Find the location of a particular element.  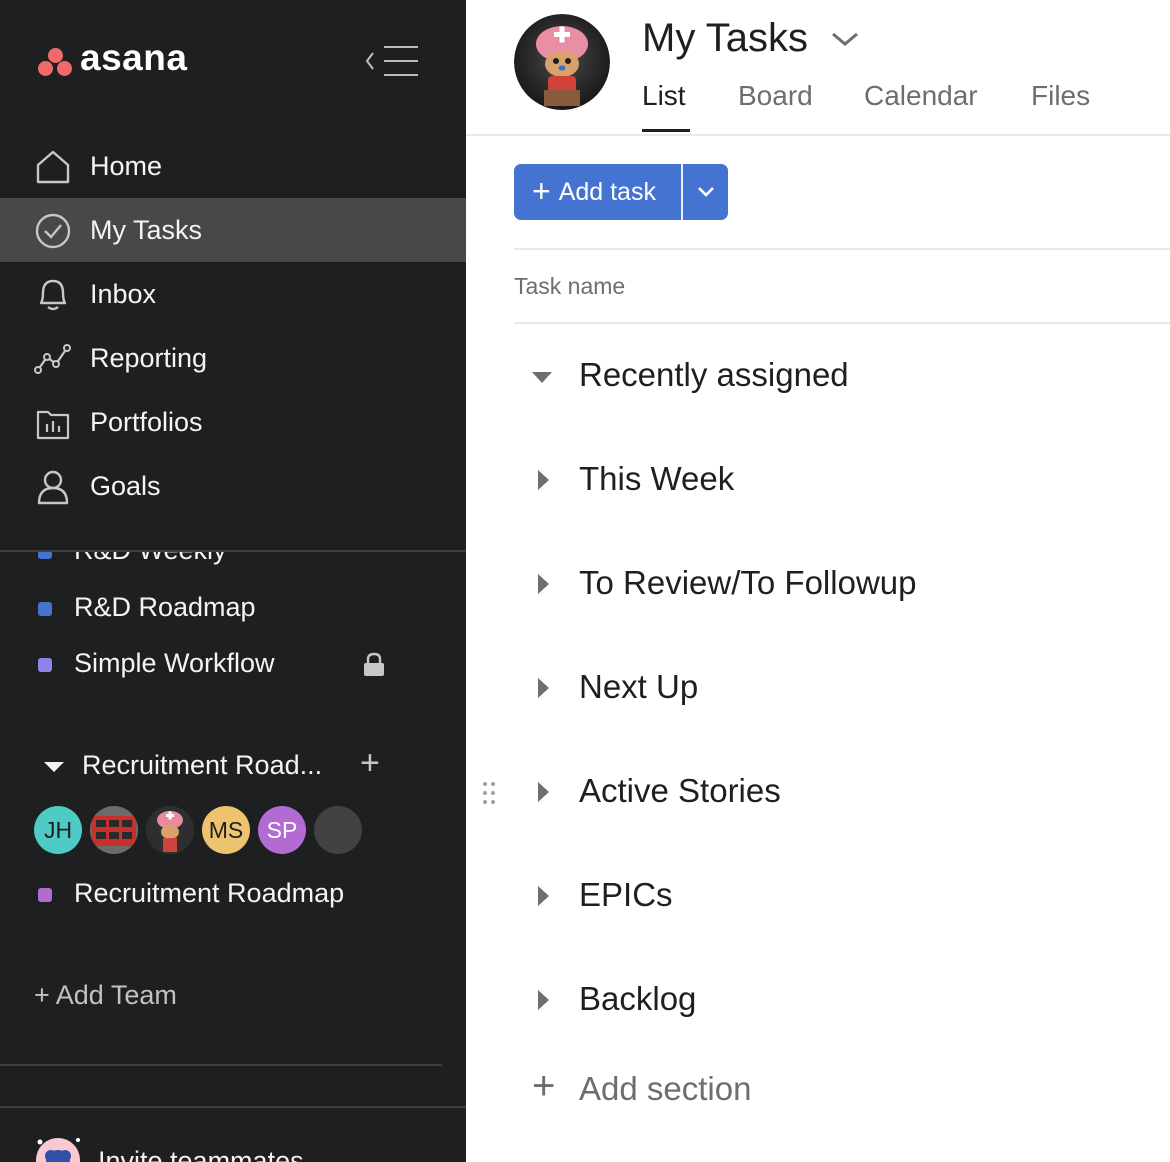

add-task-button-group: + Add task is located at coordinates (621, 192).